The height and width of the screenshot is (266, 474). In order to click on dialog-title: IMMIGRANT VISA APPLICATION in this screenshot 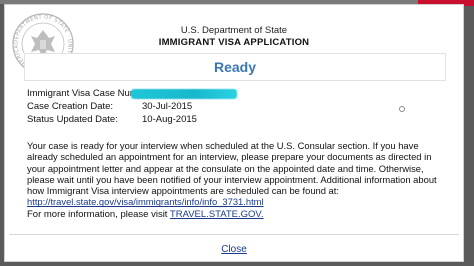, I will do `click(234, 42)`.